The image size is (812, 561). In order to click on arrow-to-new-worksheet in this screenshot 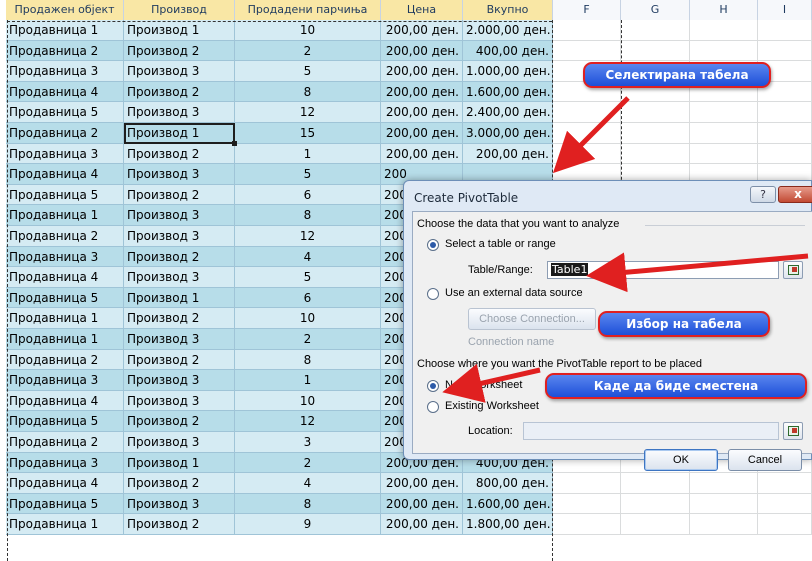, I will do `click(491, 383)`.